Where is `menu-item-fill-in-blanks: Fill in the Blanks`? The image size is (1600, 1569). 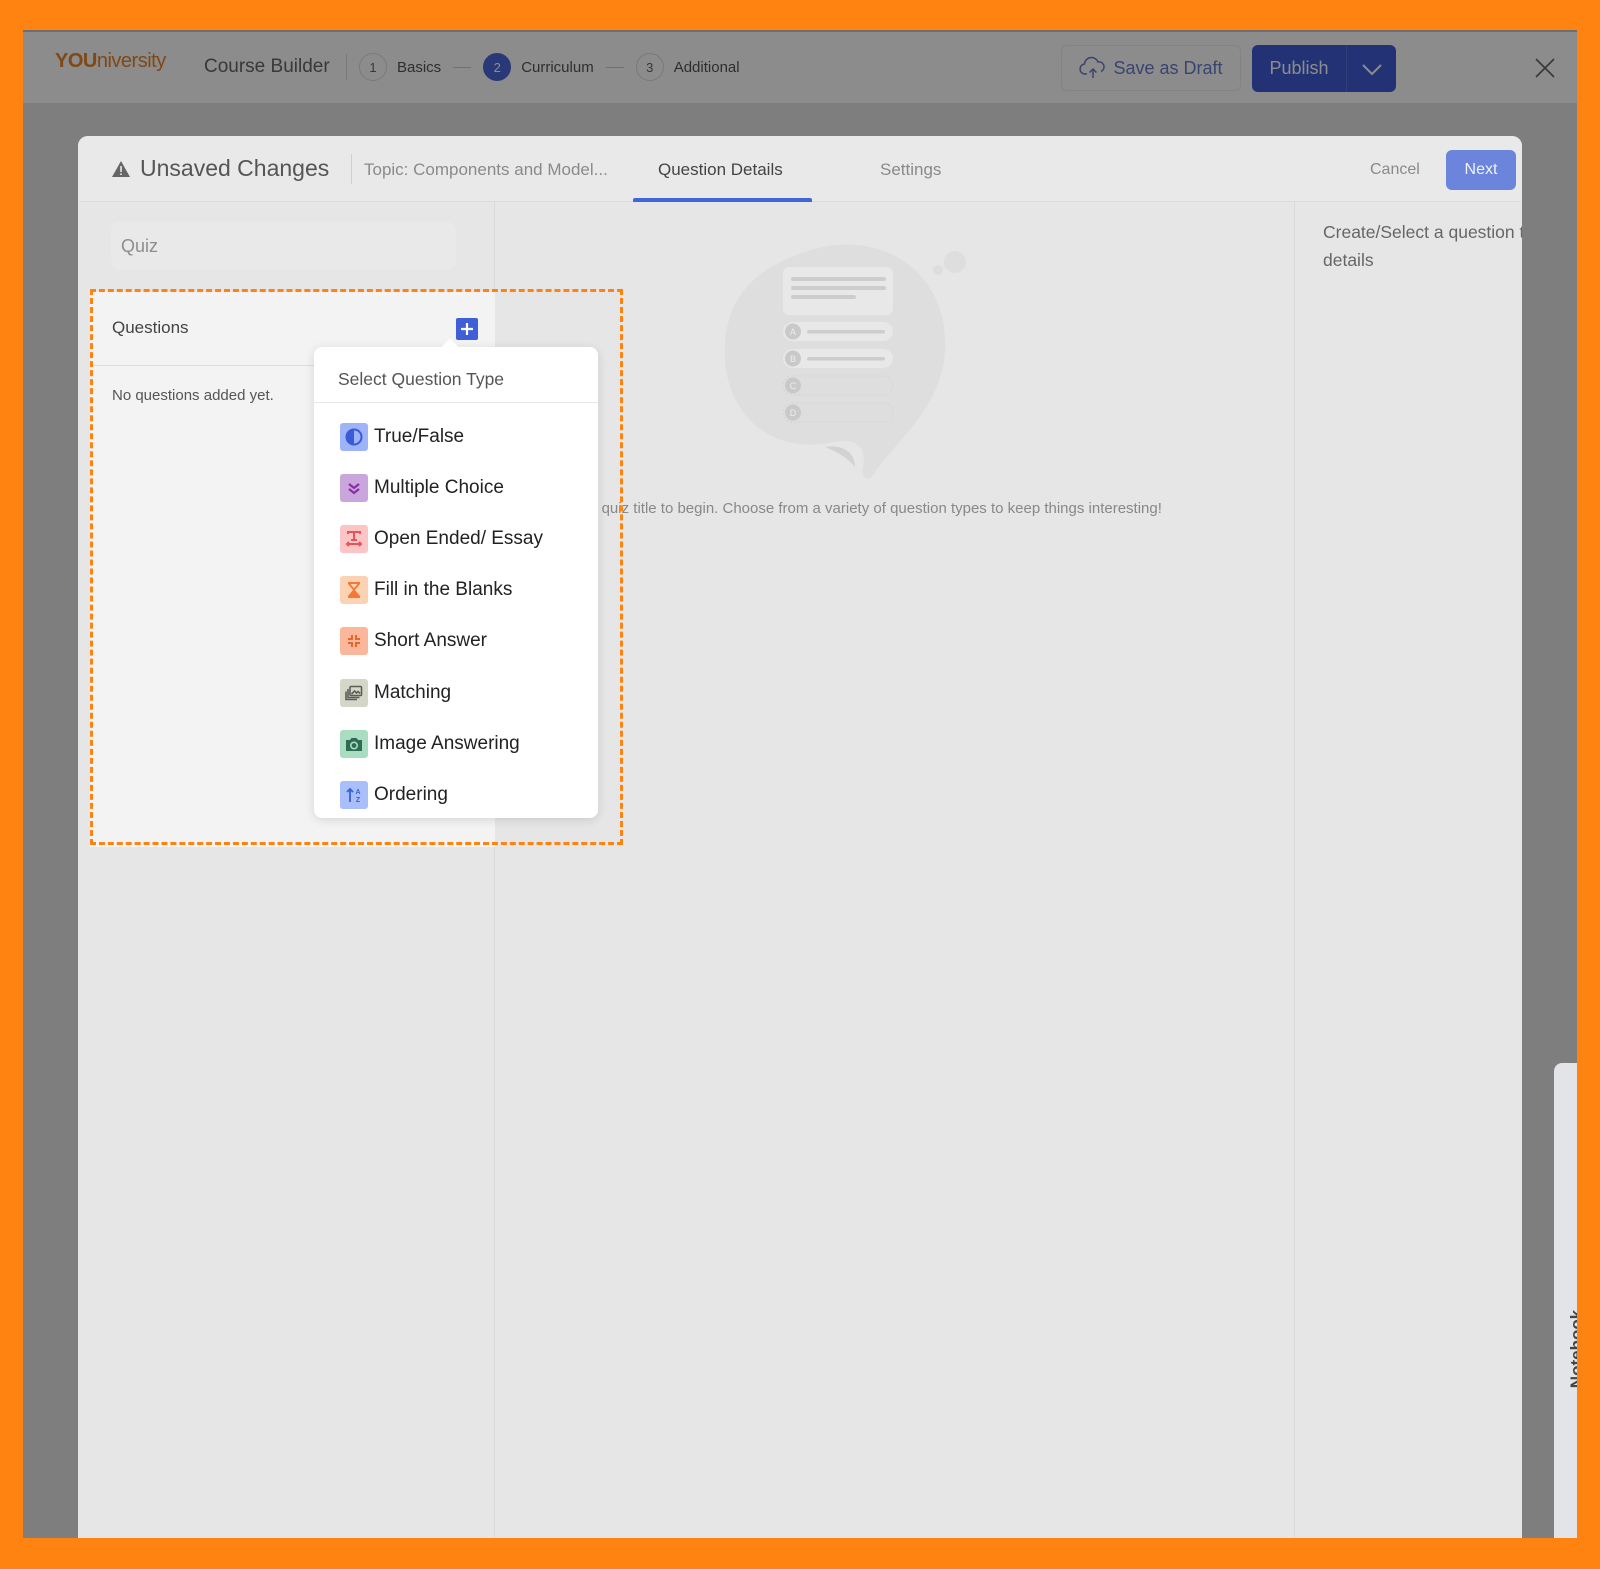
menu-item-fill-in-blanks: Fill in the Blanks is located at coordinates (441, 590).